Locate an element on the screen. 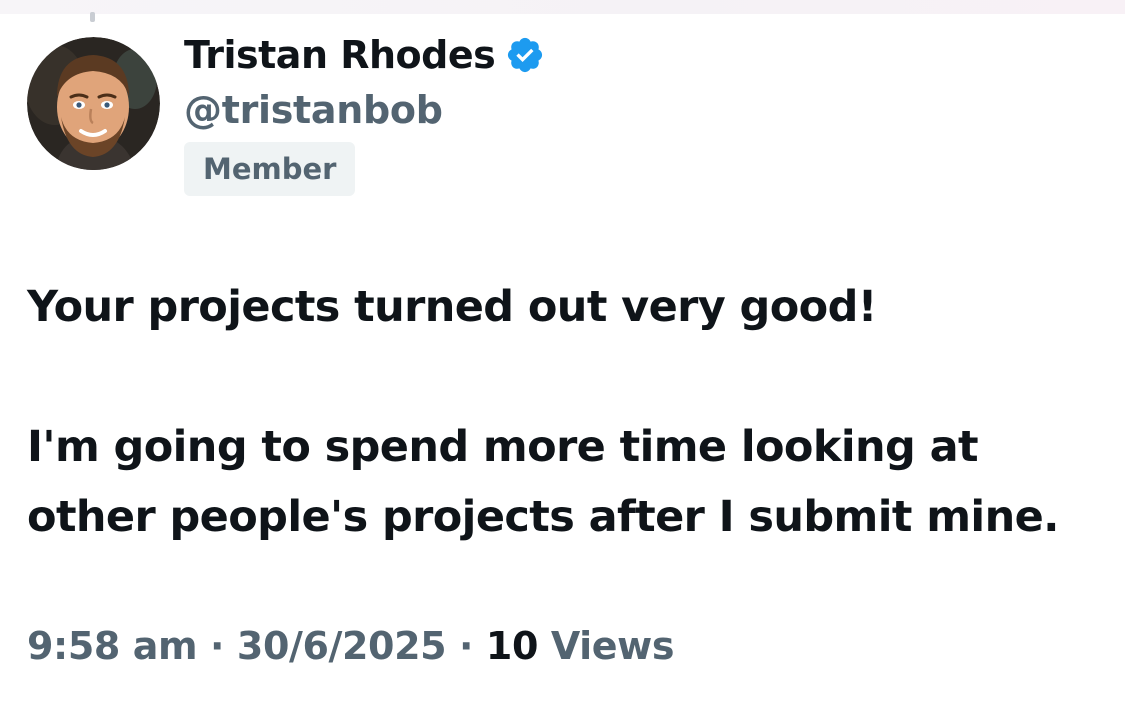  tweet-meta: 9:58 am · 30/6/2025 · 10 Views is located at coordinates (351, 646).